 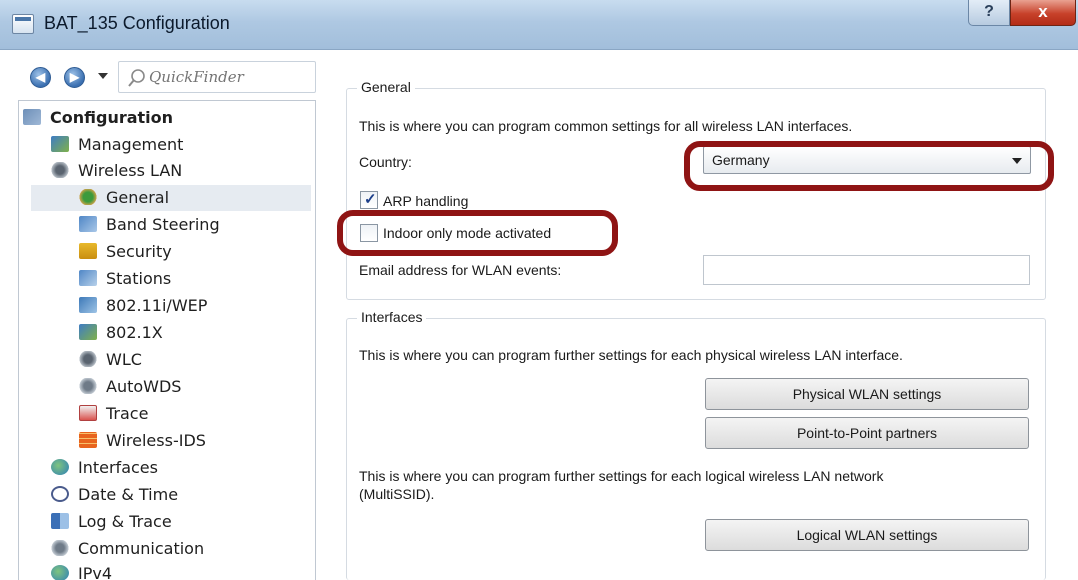 What do you see at coordinates (121, 333) in the screenshot?
I see `tree-item-802-1x: 802.1X` at bounding box center [121, 333].